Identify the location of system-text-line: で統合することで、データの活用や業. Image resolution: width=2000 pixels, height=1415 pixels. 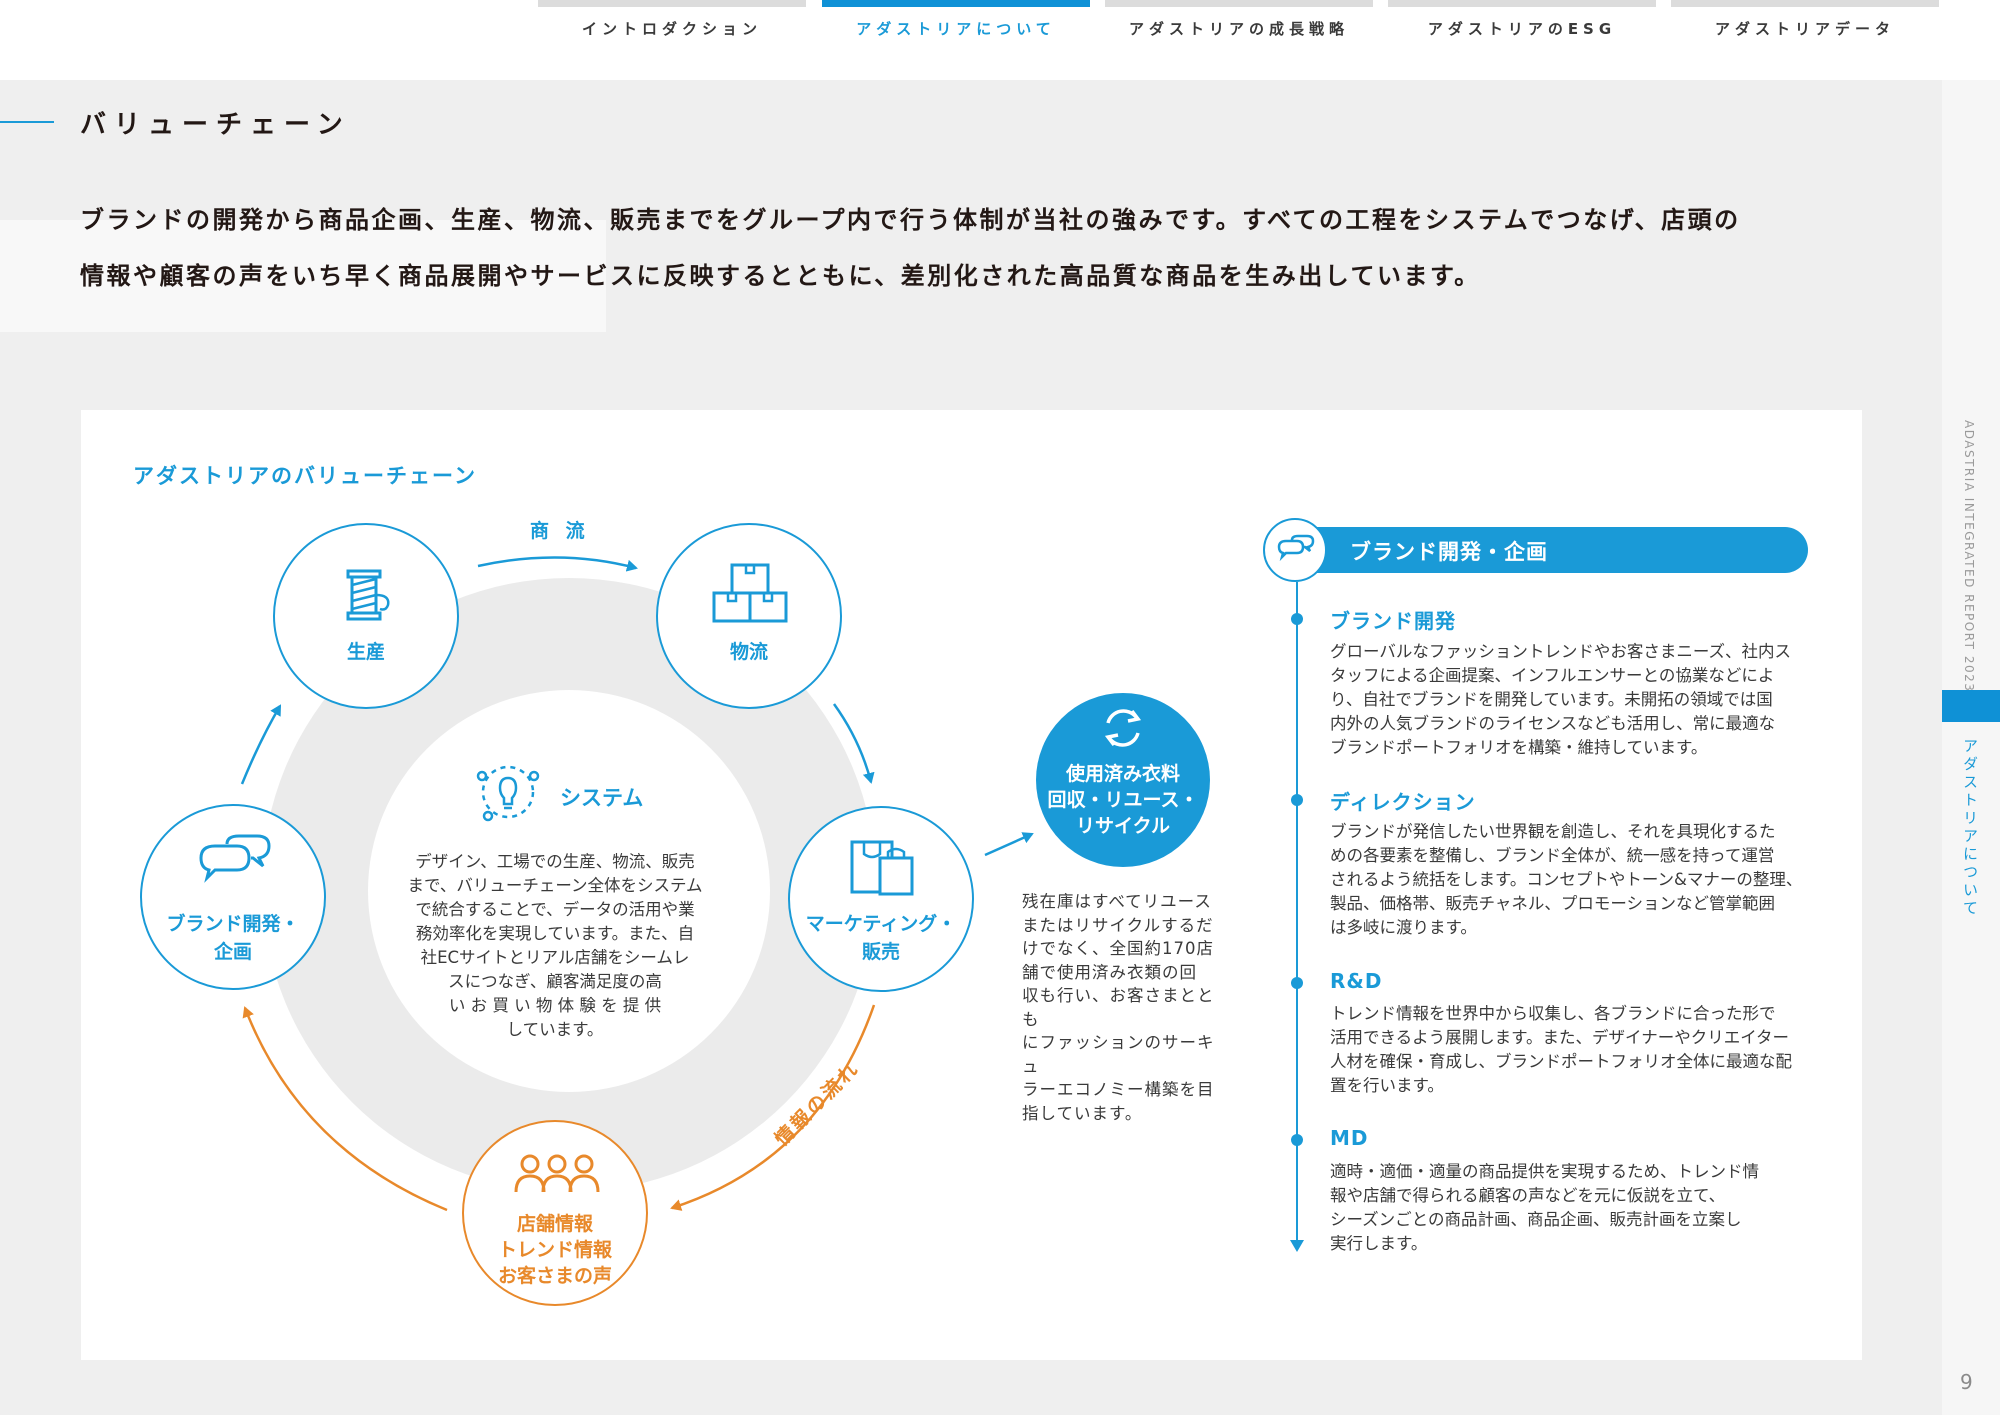
(555, 909).